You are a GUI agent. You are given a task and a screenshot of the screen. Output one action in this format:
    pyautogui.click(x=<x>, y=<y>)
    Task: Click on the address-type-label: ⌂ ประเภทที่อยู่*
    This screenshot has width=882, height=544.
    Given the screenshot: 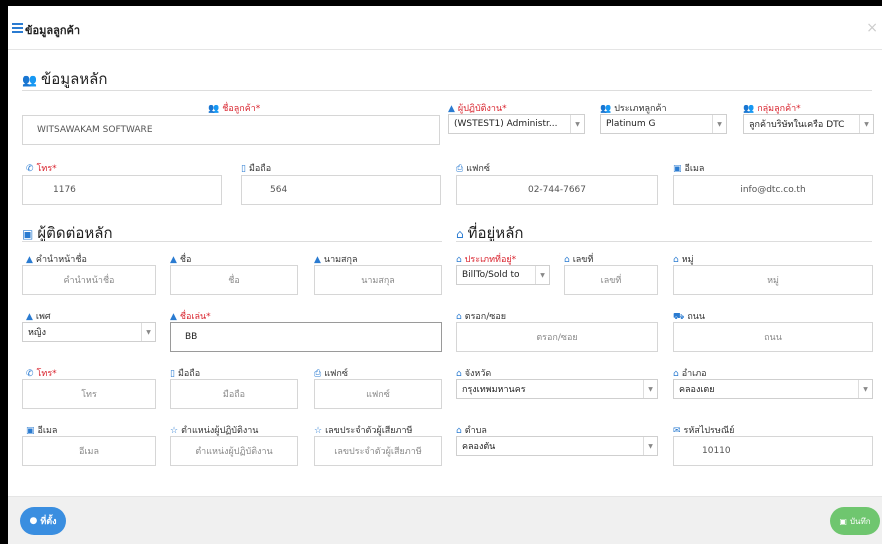 What is the action you would take?
    pyautogui.click(x=486, y=260)
    